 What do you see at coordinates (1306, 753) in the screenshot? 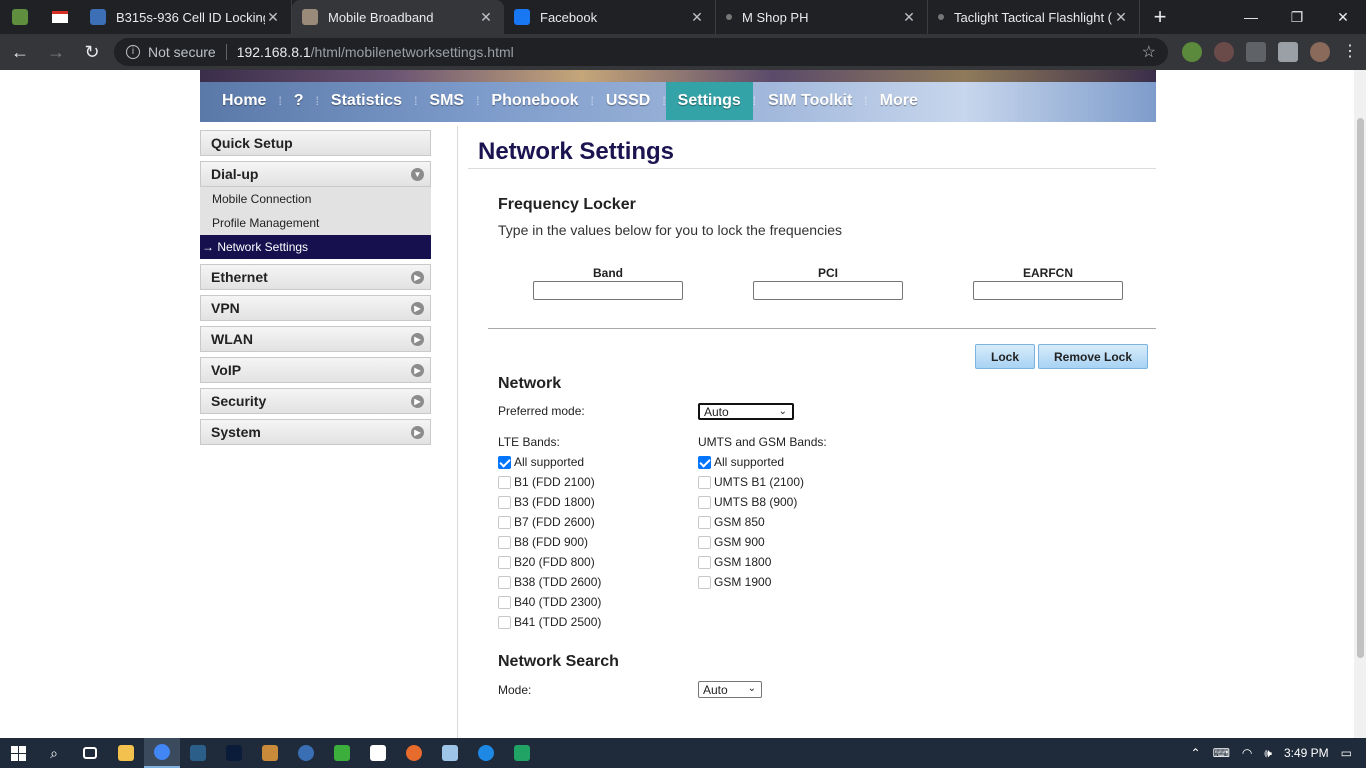
I see `clock: 3:49 PM` at bounding box center [1306, 753].